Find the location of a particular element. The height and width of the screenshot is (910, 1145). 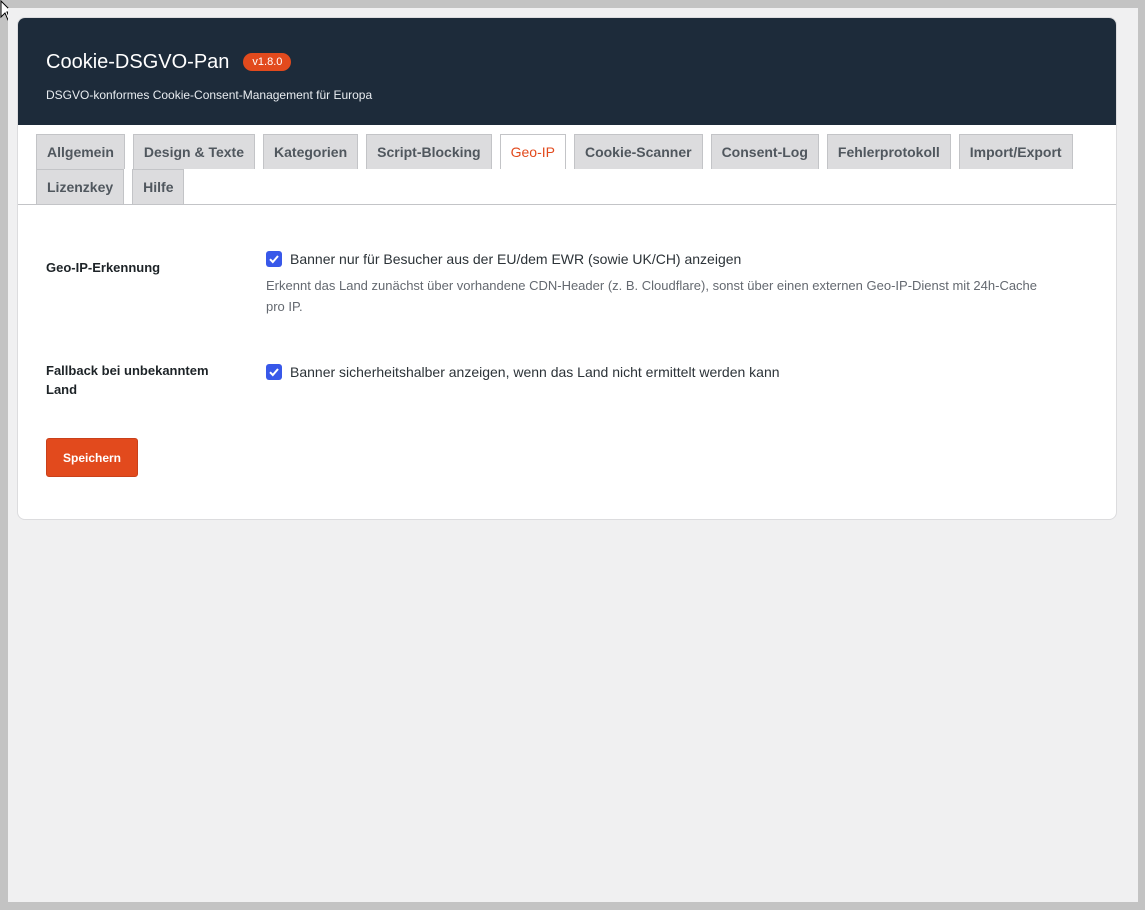

tab-script-blocking: Script-Blocking is located at coordinates (429, 151).